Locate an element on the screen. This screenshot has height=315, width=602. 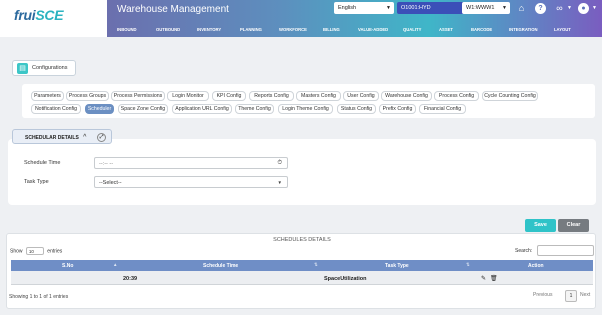
search-input is located at coordinates (565, 250).